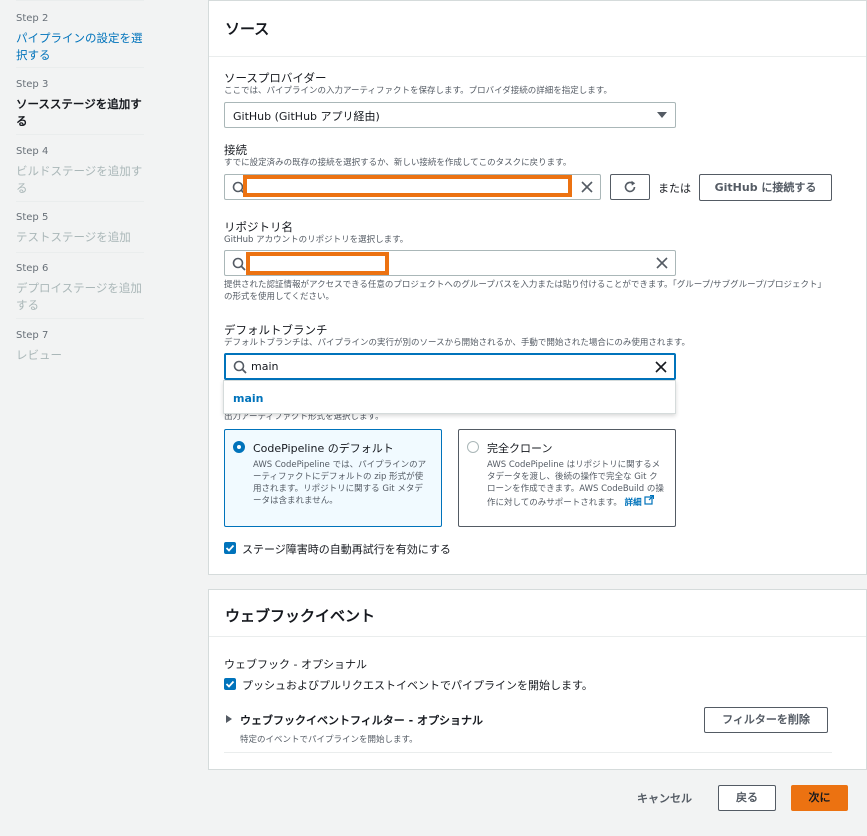  What do you see at coordinates (80, 113) in the screenshot?
I see `step-label: ソースステージを追加す る` at bounding box center [80, 113].